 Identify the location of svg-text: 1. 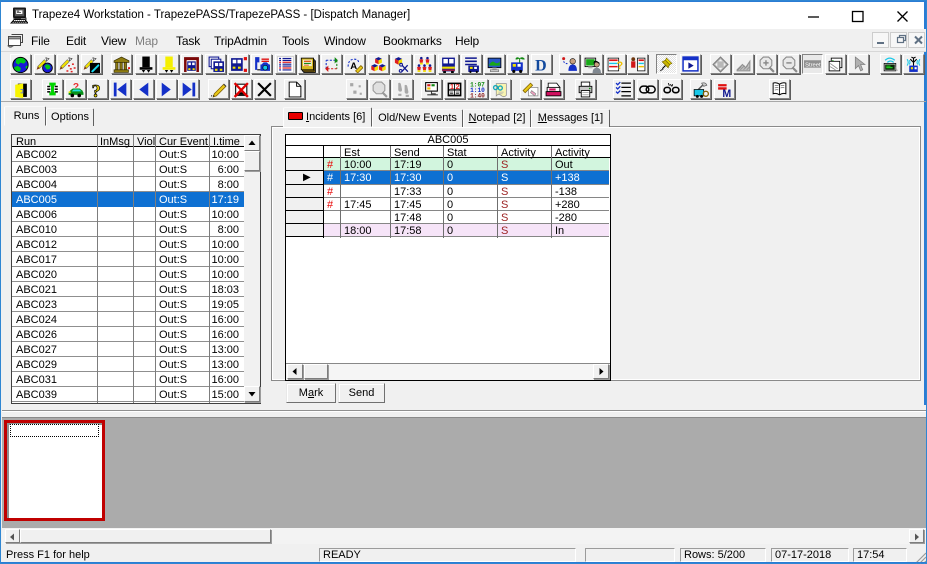
(452, 86).